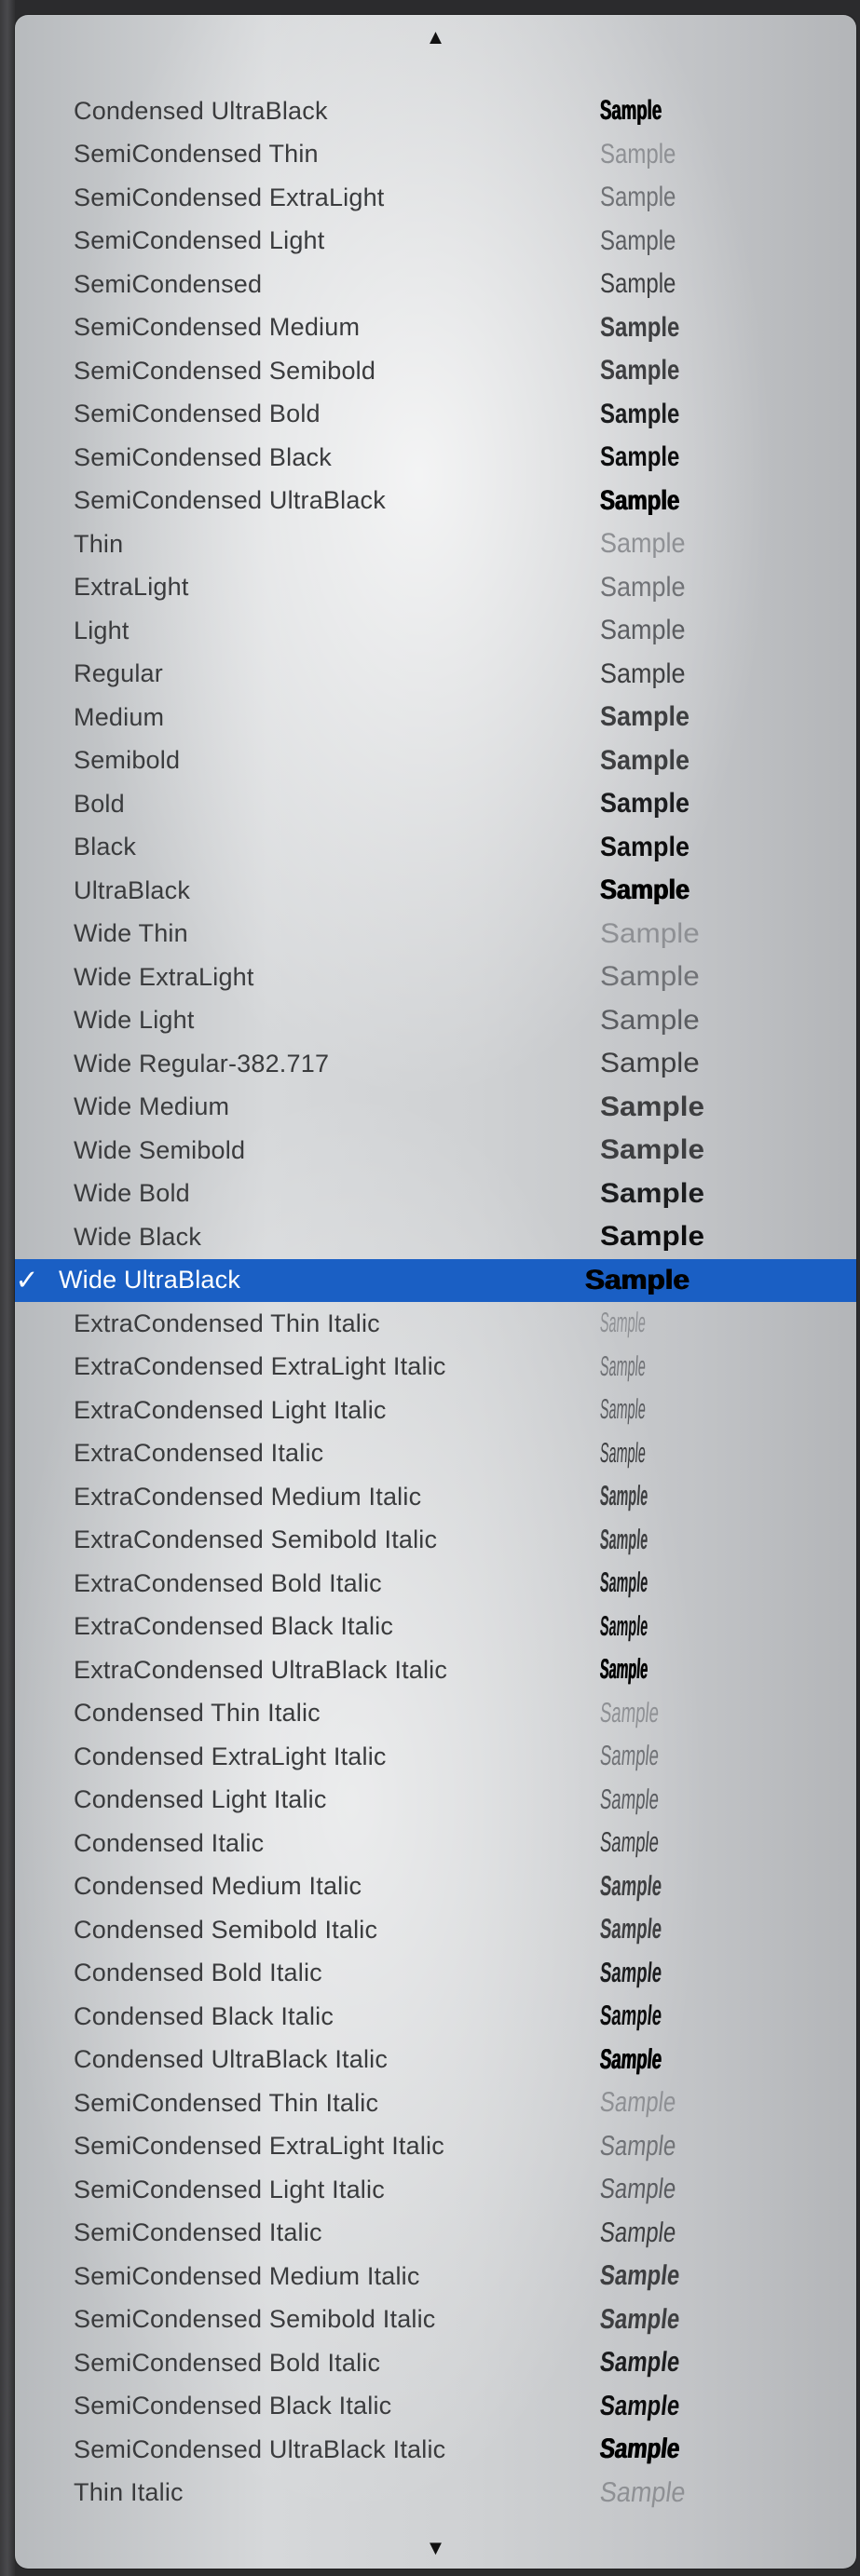  What do you see at coordinates (436, 977) in the screenshot?
I see `menu-item: Wide ExtraLight Sample` at bounding box center [436, 977].